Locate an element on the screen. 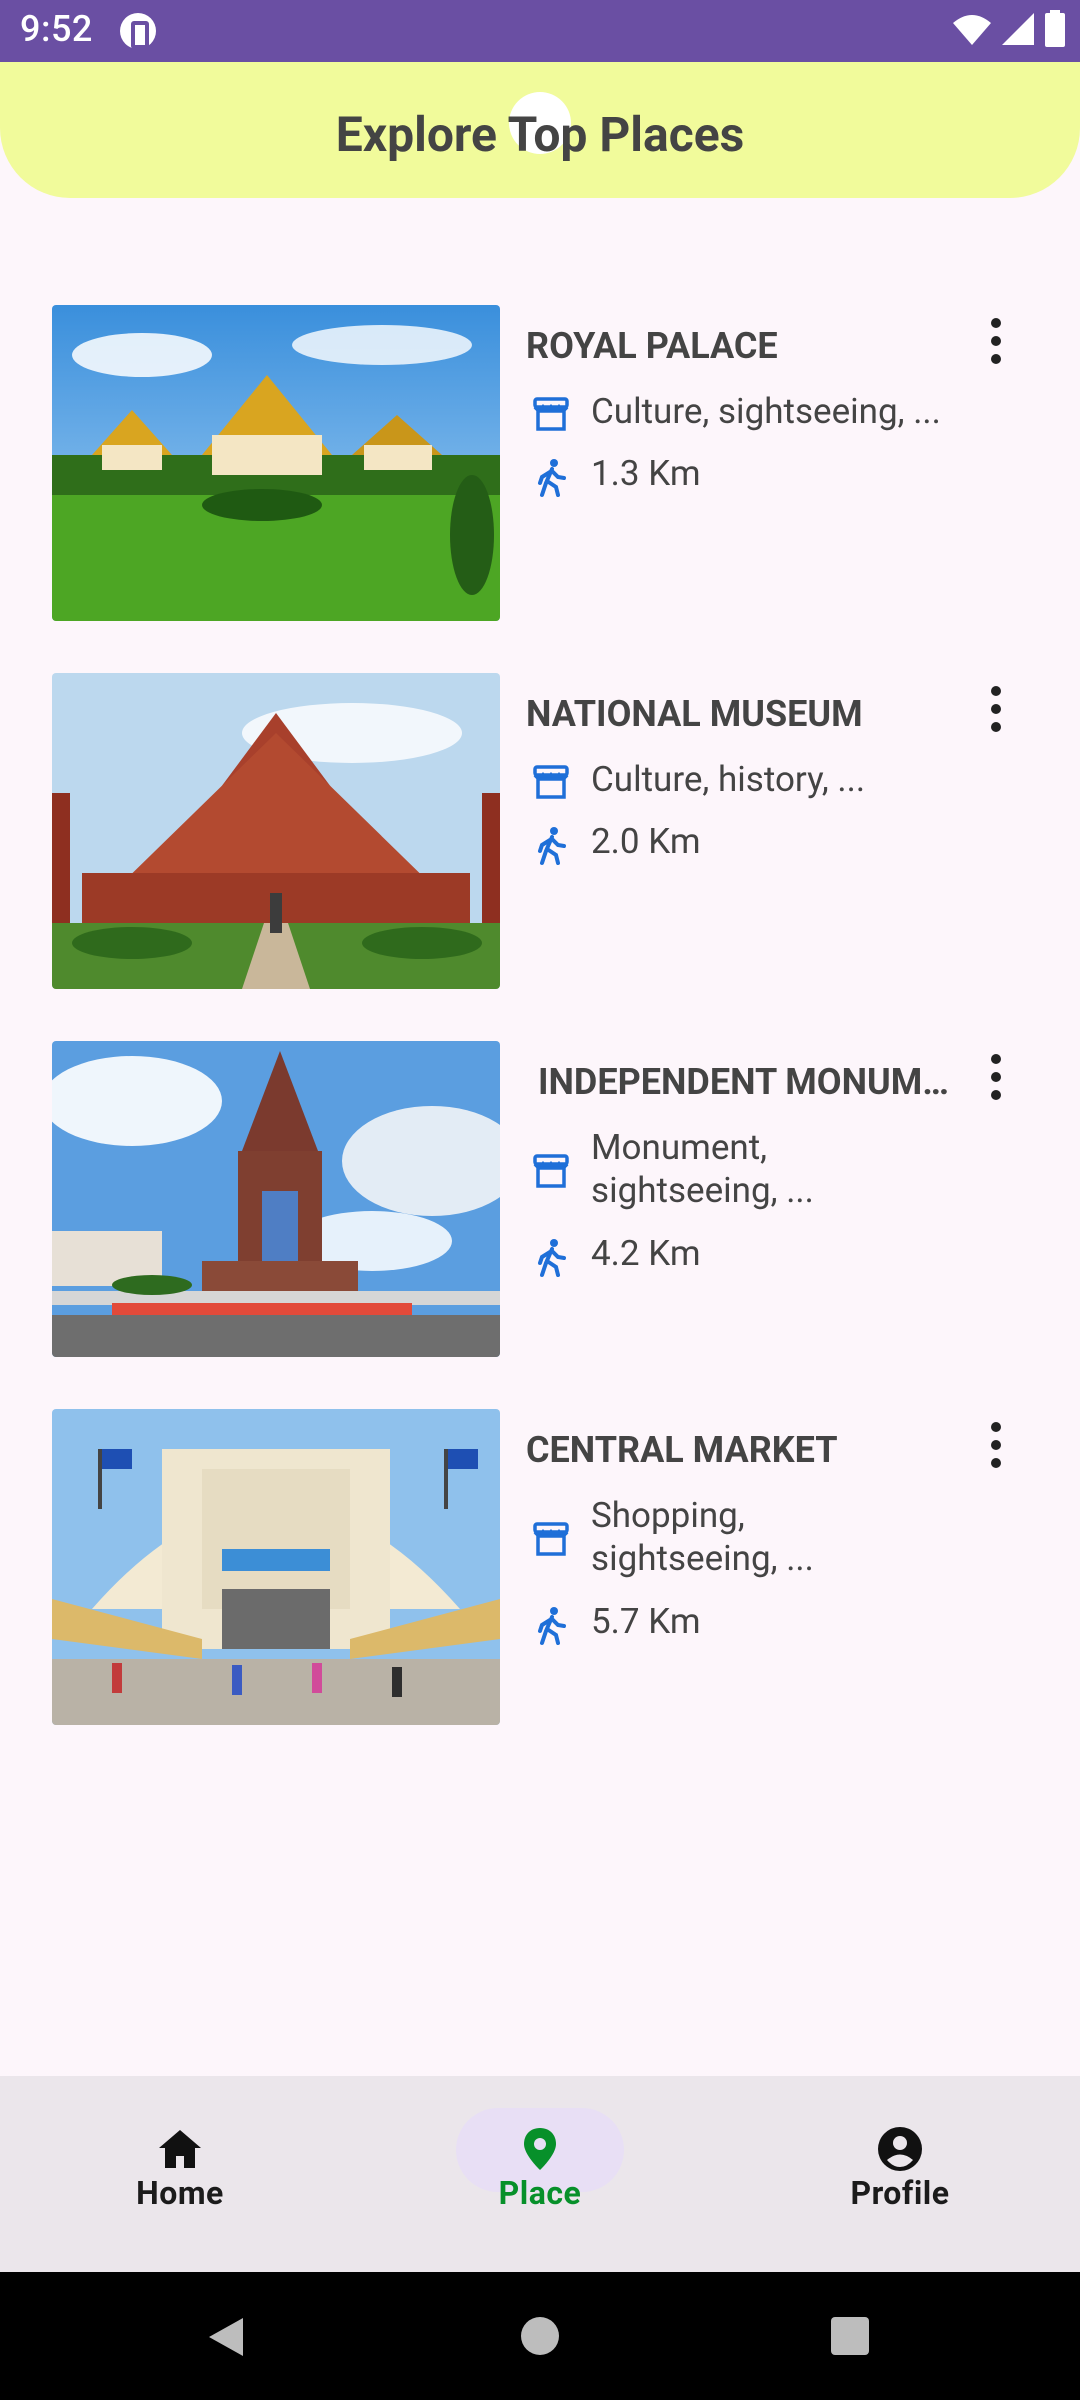 The image size is (1080, 2400). home-icon is located at coordinates (180, 2149).